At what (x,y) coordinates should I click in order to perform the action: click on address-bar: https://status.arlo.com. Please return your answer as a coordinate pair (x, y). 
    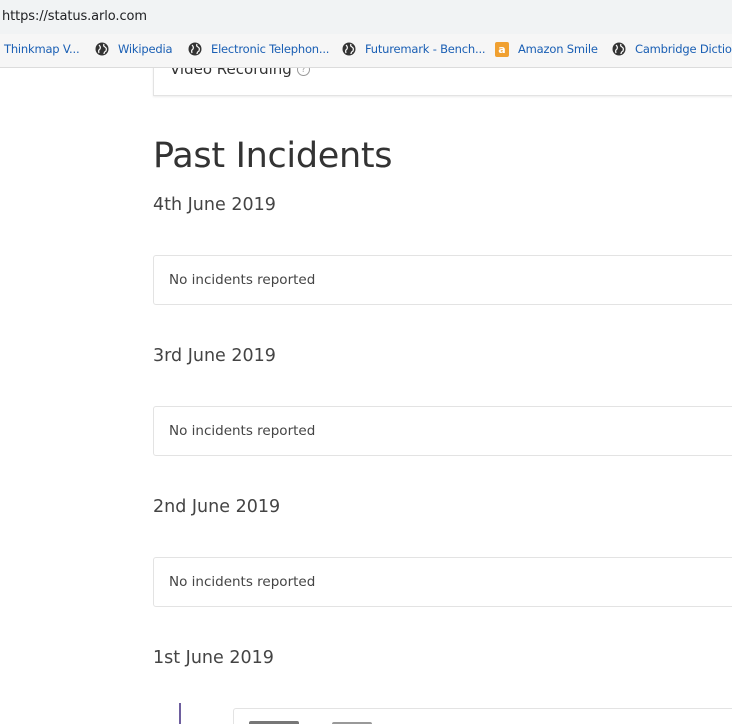
    Looking at the image, I should click on (366, 17).